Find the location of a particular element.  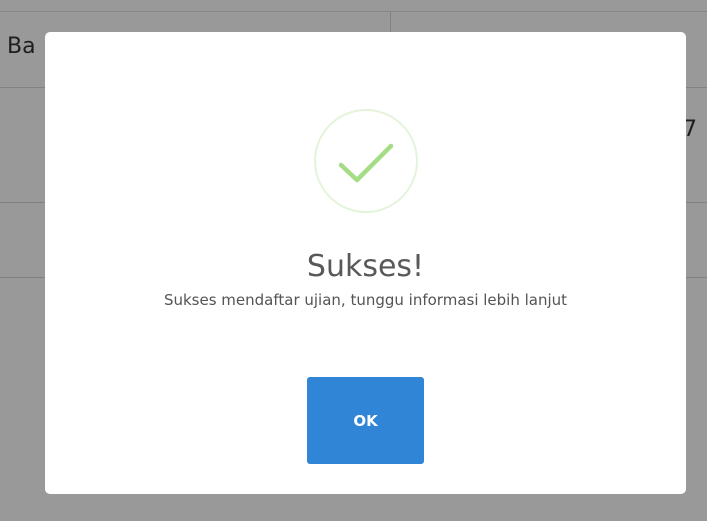

check-circle-icon is located at coordinates (366, 161).